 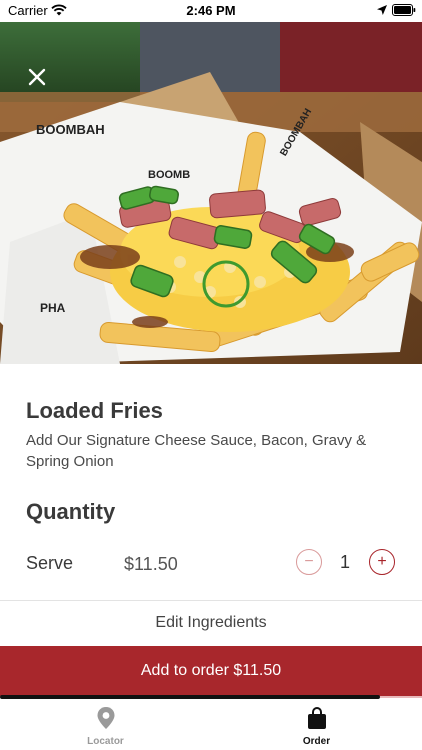 I want to click on status-time: 2:46 PM, so click(x=211, y=10).